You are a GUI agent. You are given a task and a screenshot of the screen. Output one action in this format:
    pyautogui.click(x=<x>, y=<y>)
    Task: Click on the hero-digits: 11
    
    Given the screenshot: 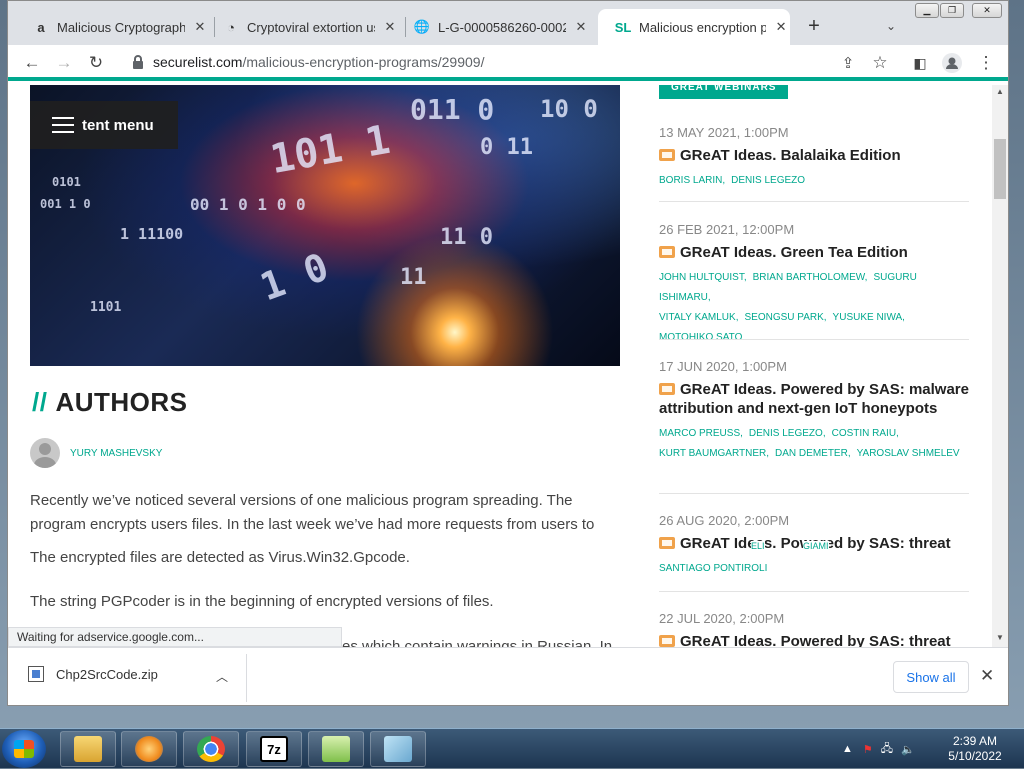 What is the action you would take?
    pyautogui.click(x=413, y=277)
    